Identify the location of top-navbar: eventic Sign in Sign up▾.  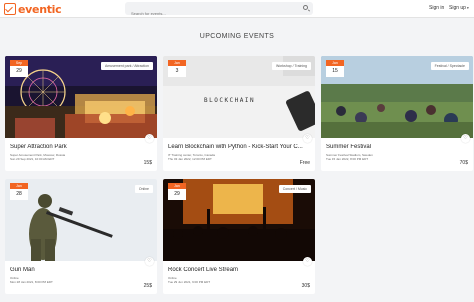
(237, 10).